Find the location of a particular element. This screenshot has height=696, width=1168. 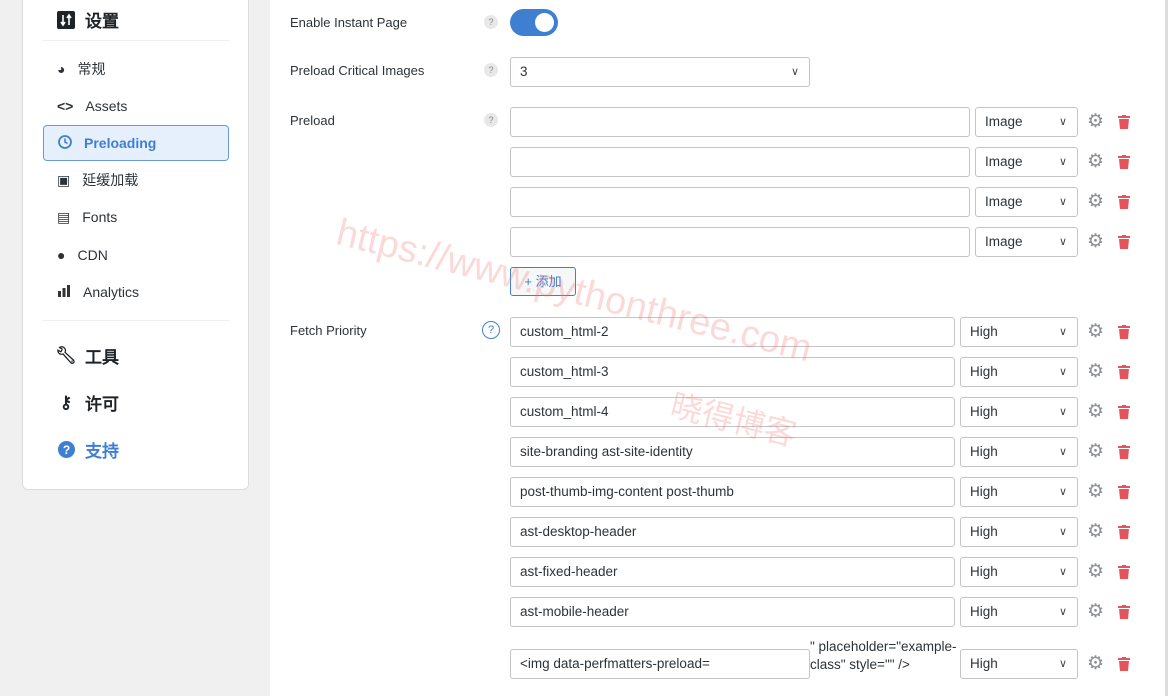

sidebar-item-tools: 🔧︎ 工具 is located at coordinates (87, 355).